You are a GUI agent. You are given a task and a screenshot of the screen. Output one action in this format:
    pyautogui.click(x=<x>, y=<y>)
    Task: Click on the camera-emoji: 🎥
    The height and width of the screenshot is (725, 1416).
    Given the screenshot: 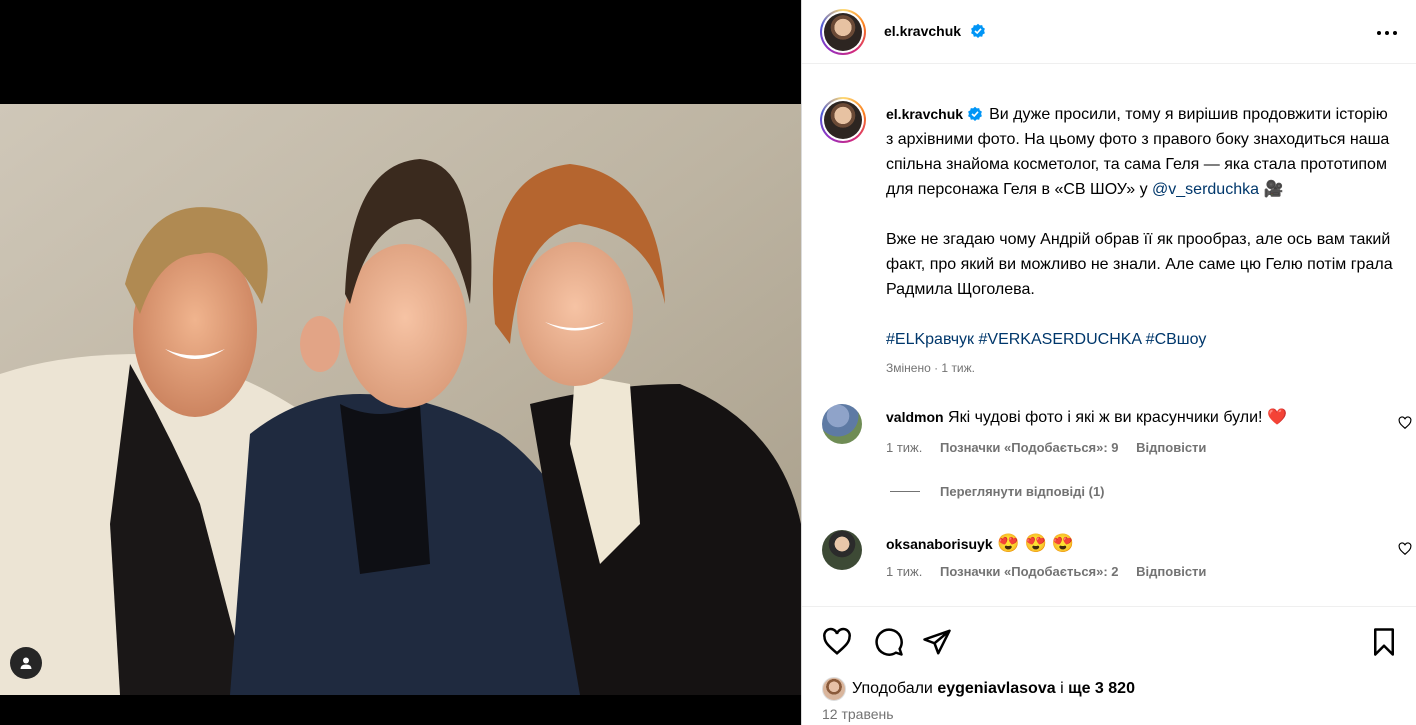 What is the action you would take?
    pyautogui.click(x=1273, y=189)
    